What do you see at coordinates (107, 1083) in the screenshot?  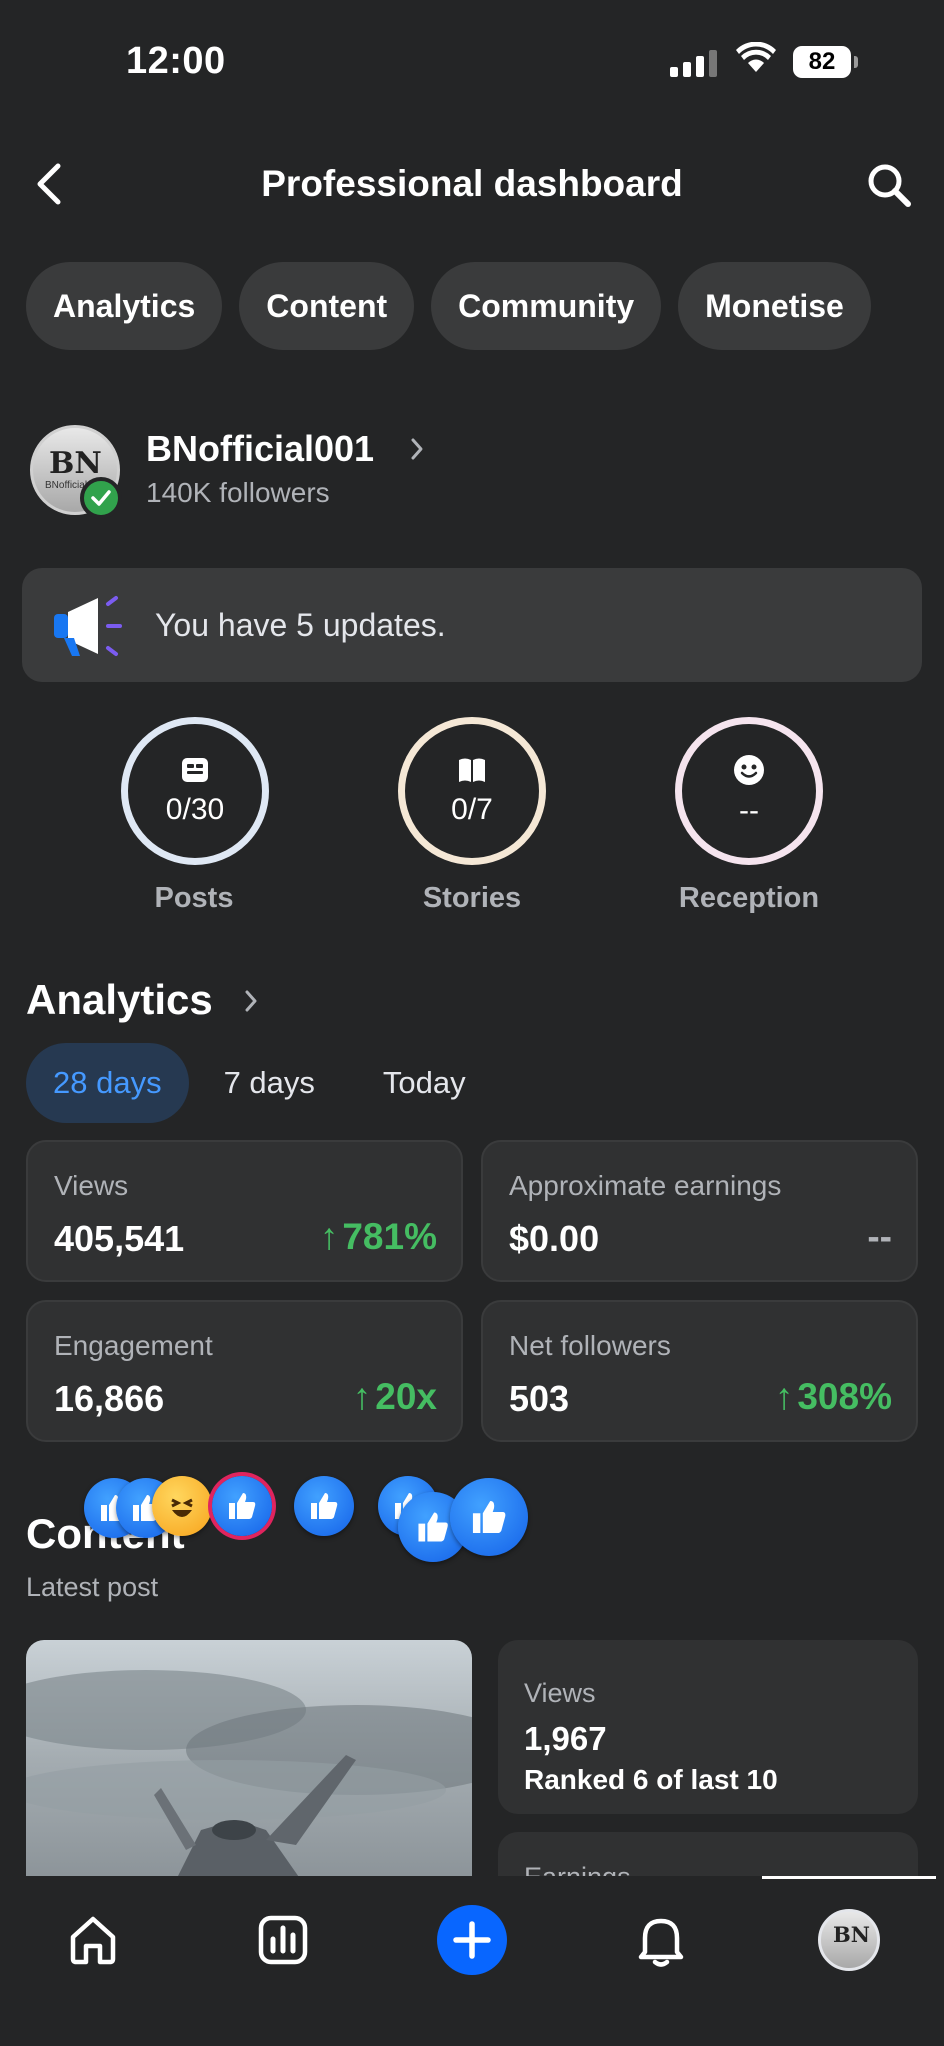 I see `tab-28-days: 28 days` at bounding box center [107, 1083].